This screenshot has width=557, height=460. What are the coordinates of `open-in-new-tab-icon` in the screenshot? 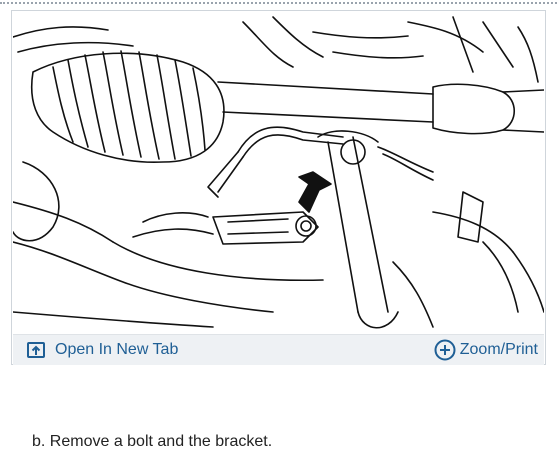 It's located at (36, 350).